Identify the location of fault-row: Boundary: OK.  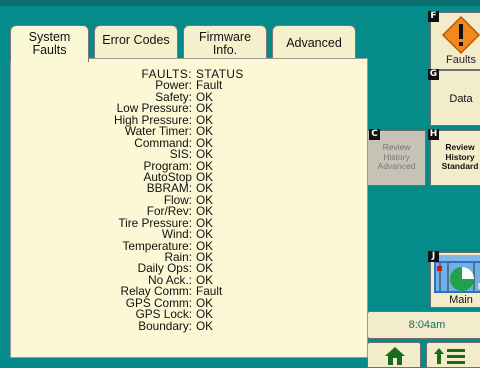
(190, 325).